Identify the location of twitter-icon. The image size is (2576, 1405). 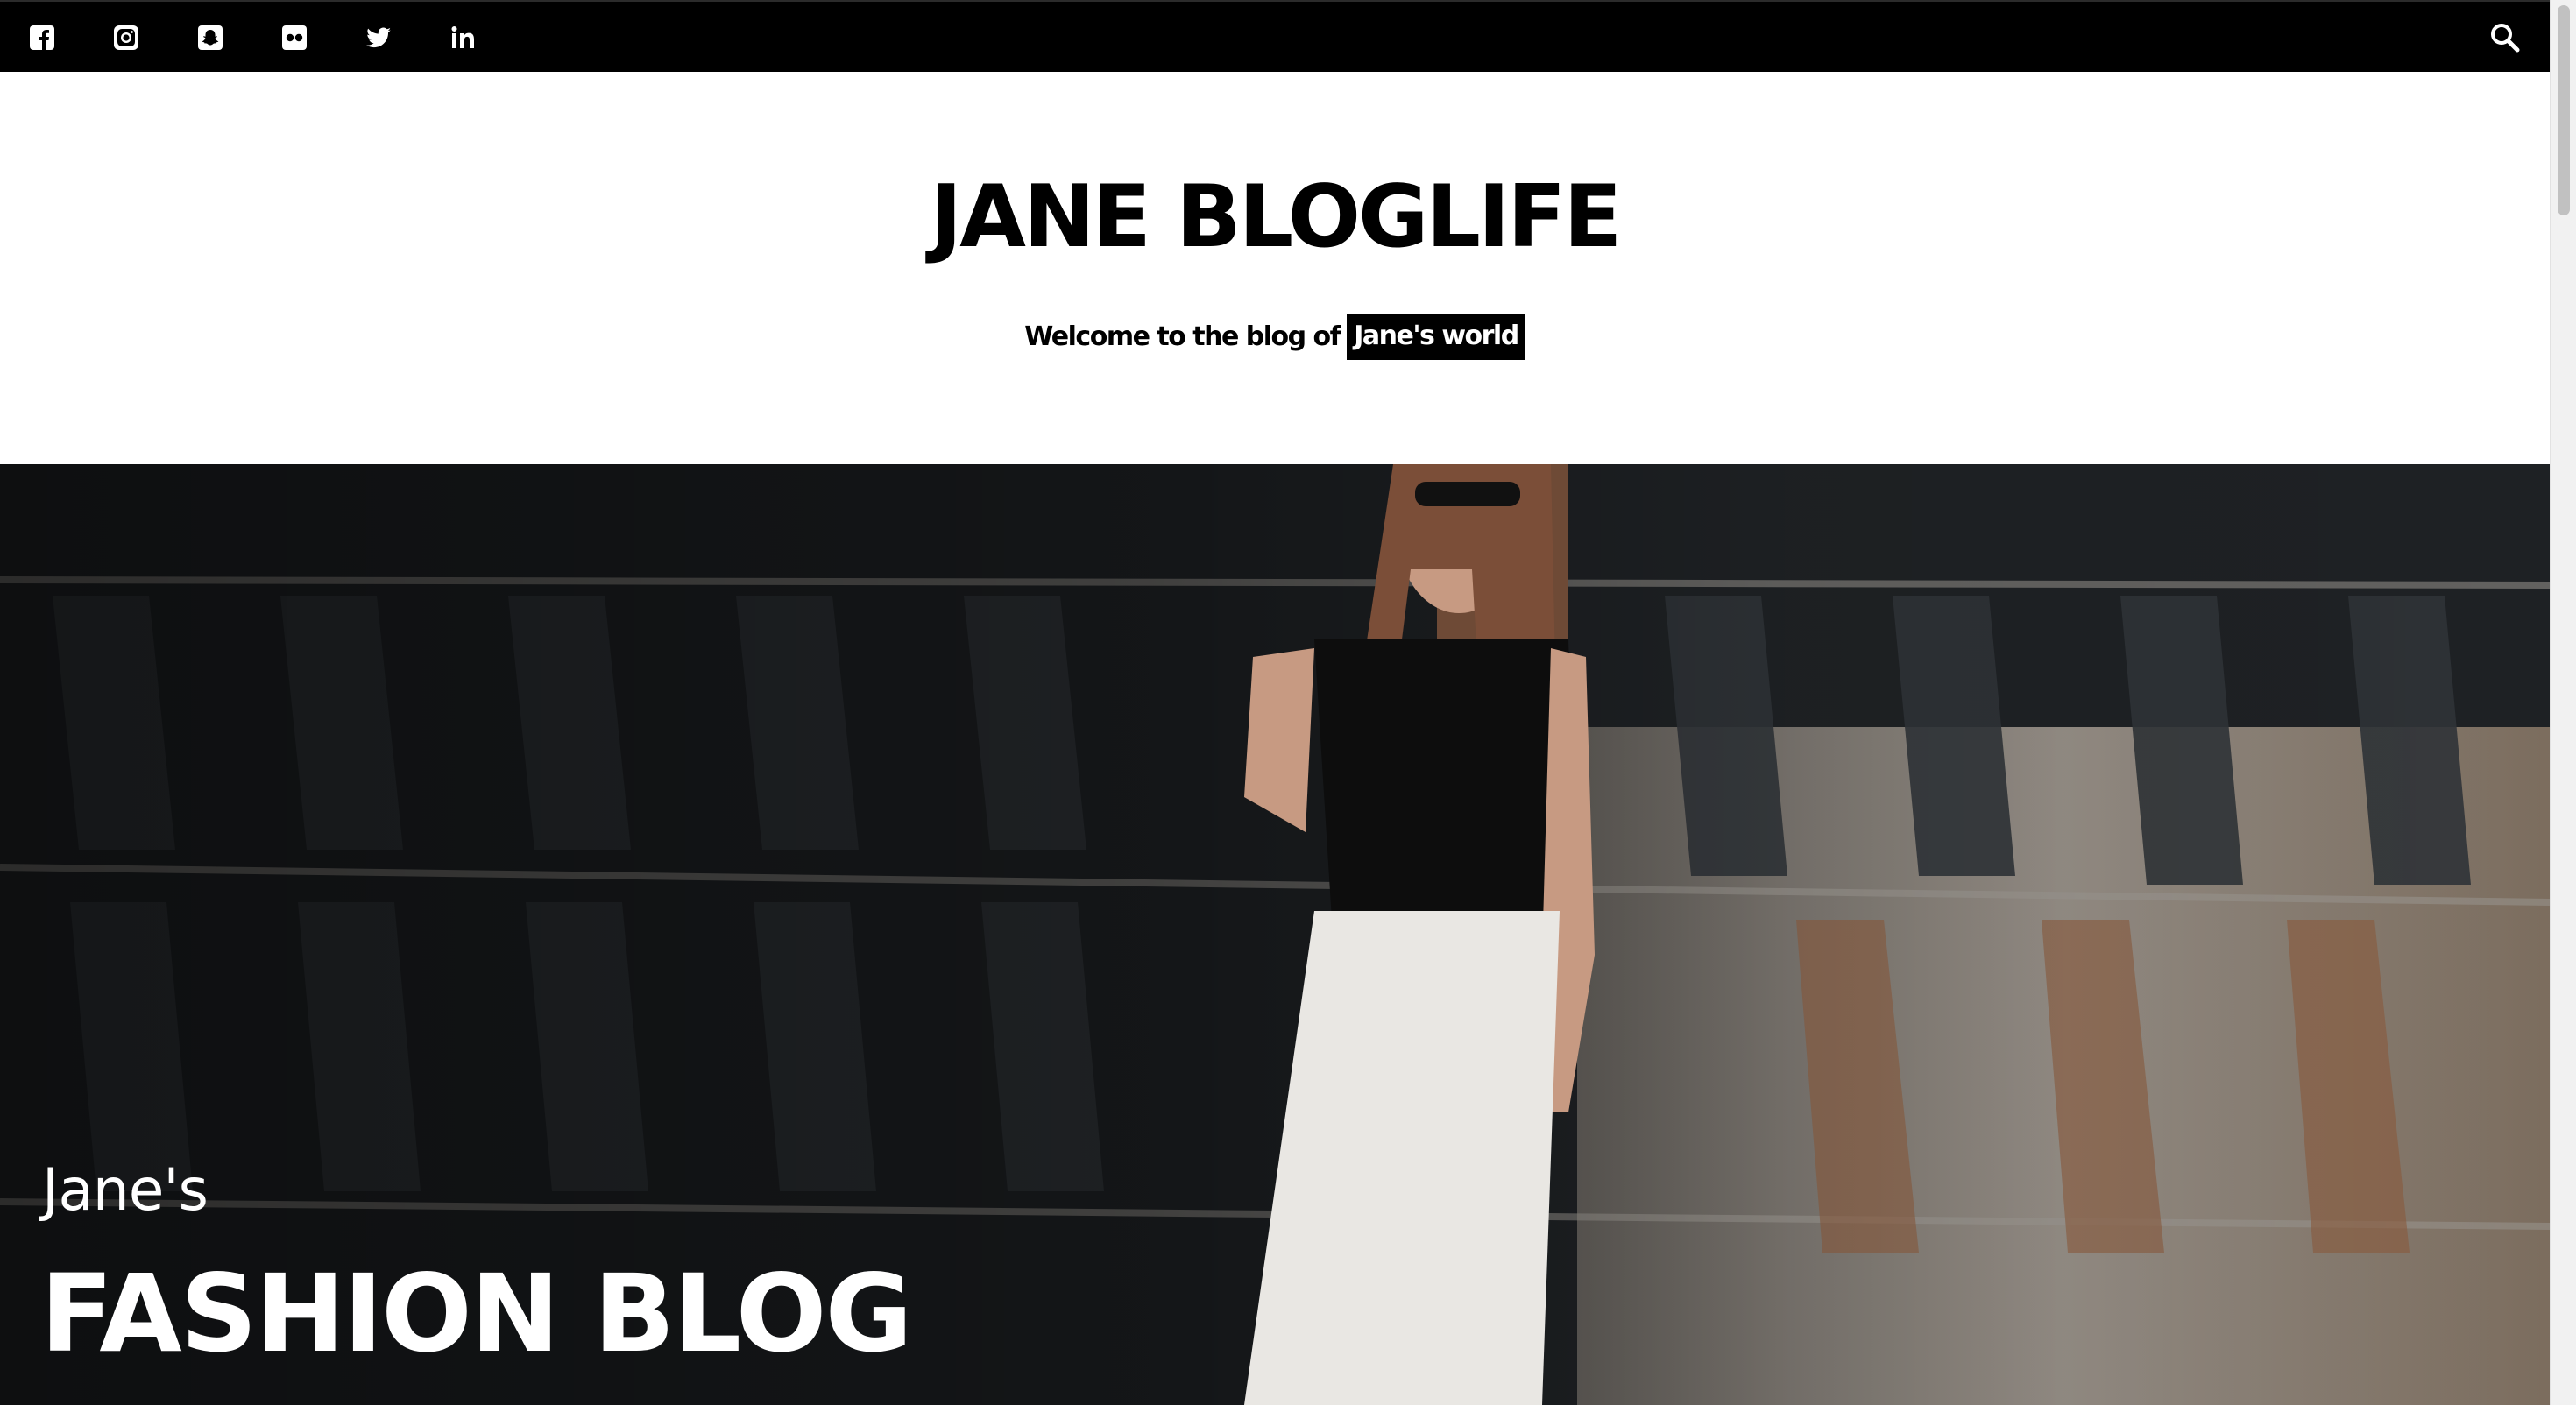
(378, 38).